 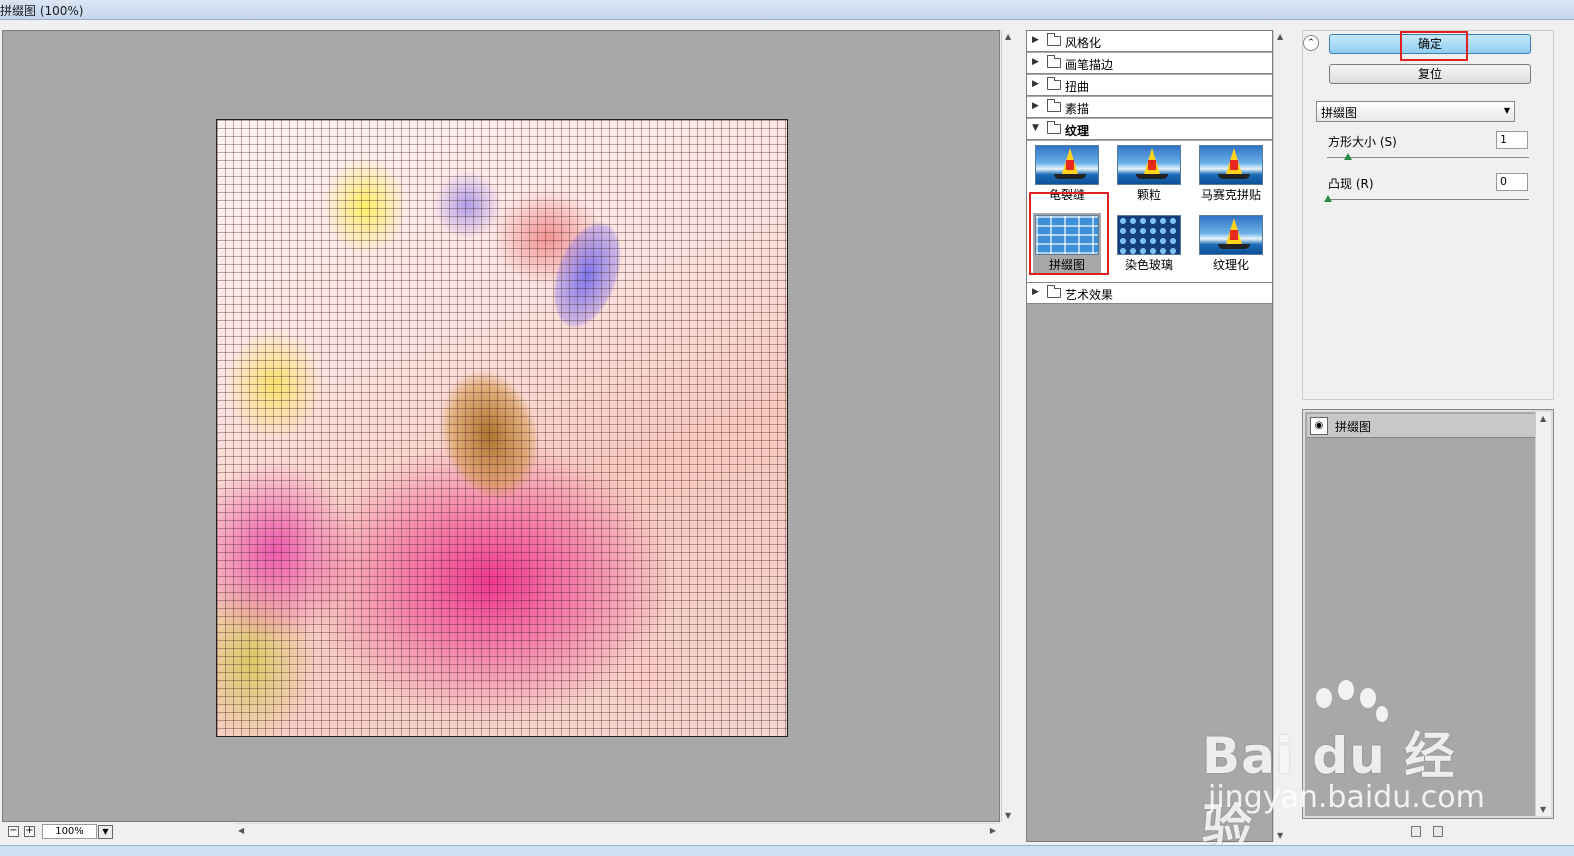 What do you see at coordinates (1351, 184) in the screenshot?
I see `relief-label: 凸现 (R)` at bounding box center [1351, 184].